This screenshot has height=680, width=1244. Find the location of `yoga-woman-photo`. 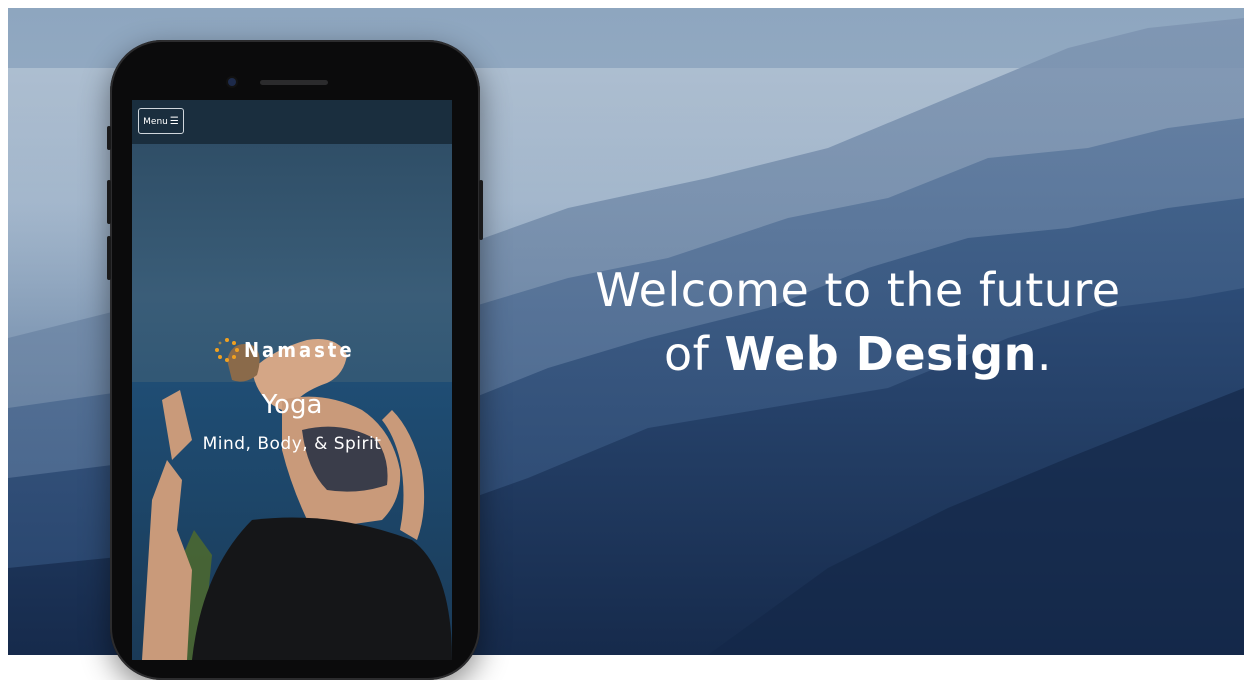

yoga-woman-photo is located at coordinates (297, 499).